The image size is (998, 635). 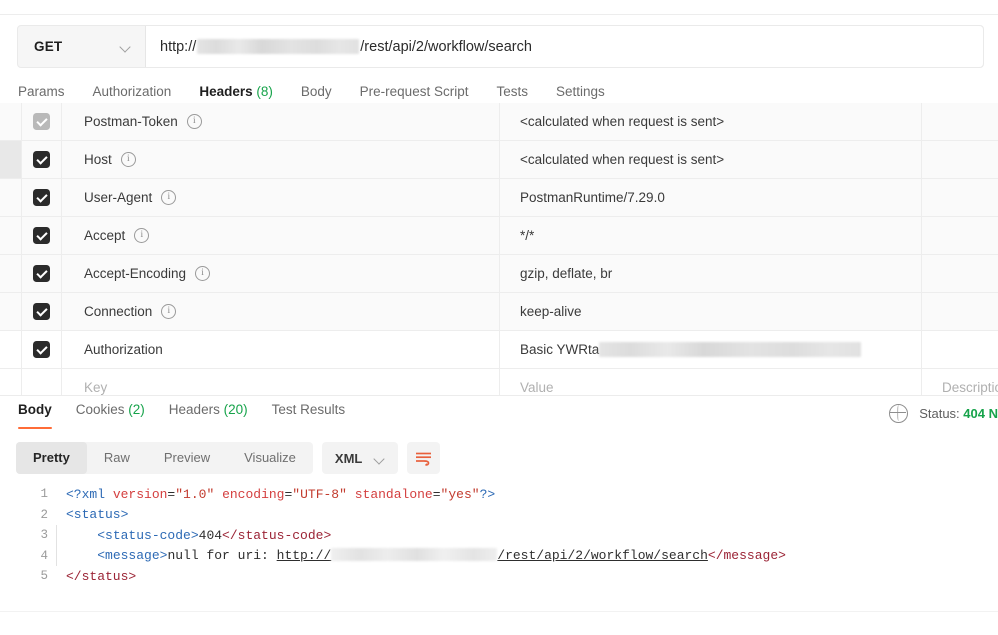 What do you see at coordinates (110, 413) in the screenshot?
I see `response-tab-cookies: Cookies (2)` at bounding box center [110, 413].